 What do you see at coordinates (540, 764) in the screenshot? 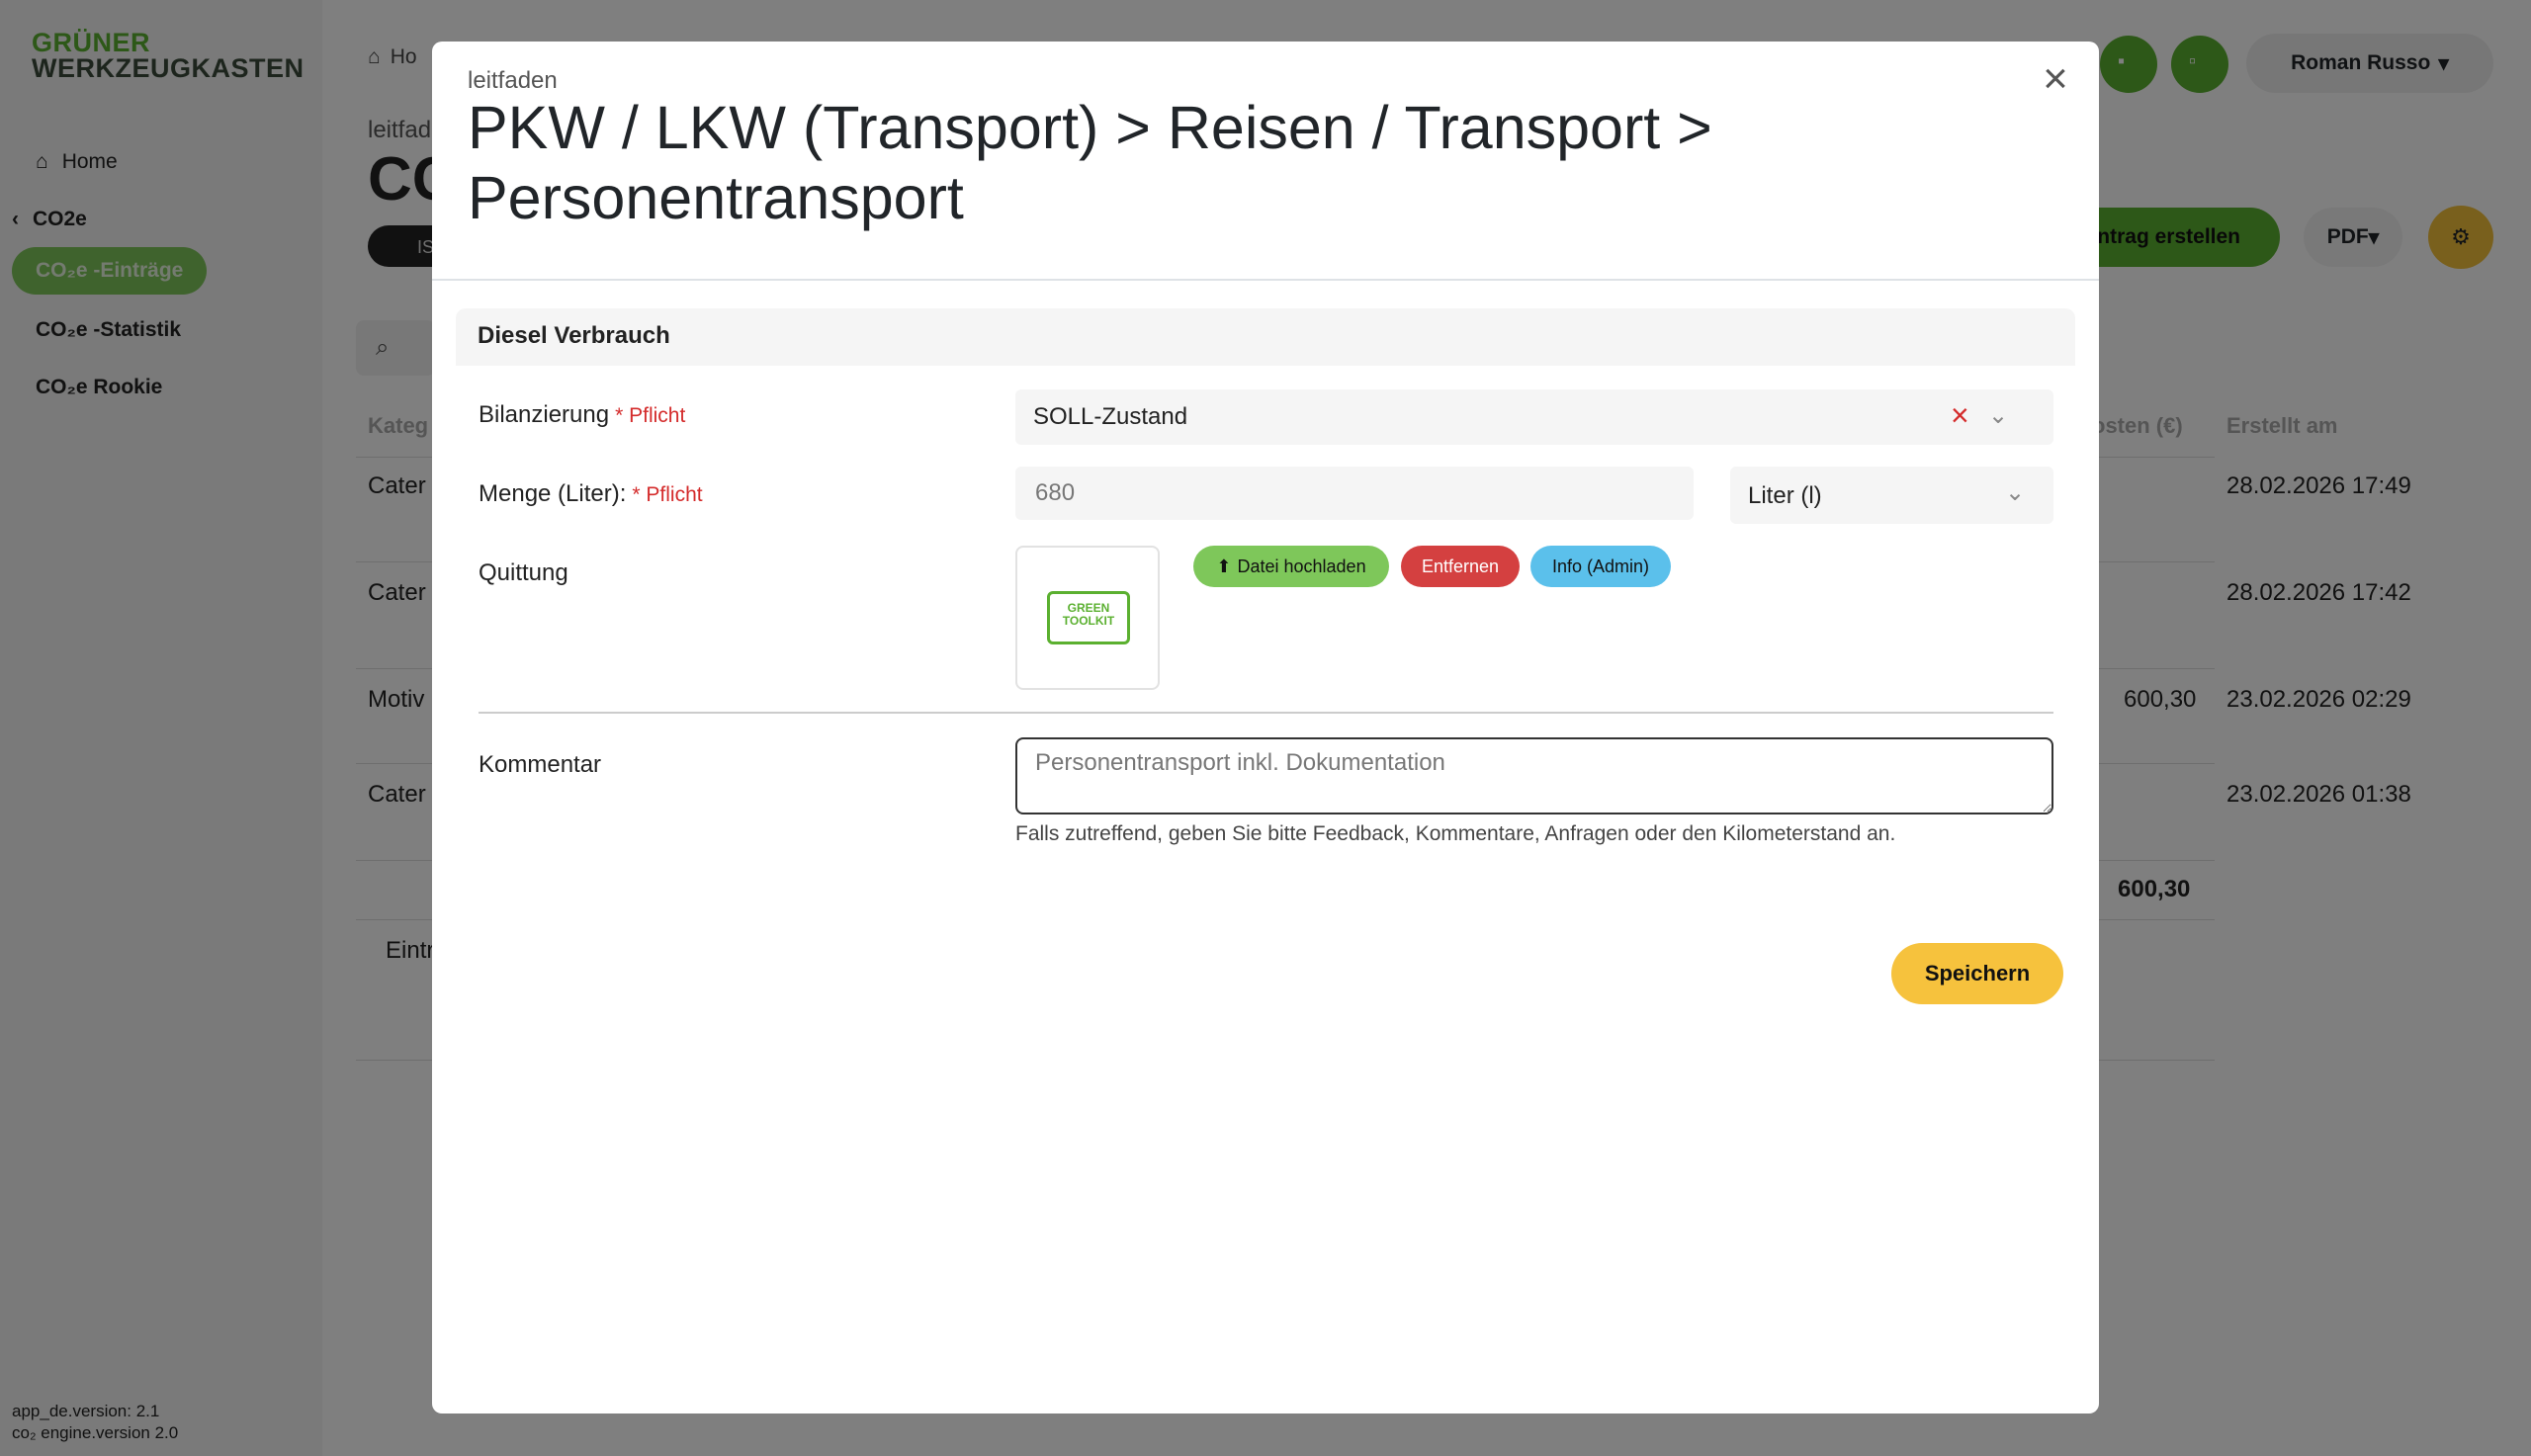
I see `kommentar-label: Kommentar` at bounding box center [540, 764].